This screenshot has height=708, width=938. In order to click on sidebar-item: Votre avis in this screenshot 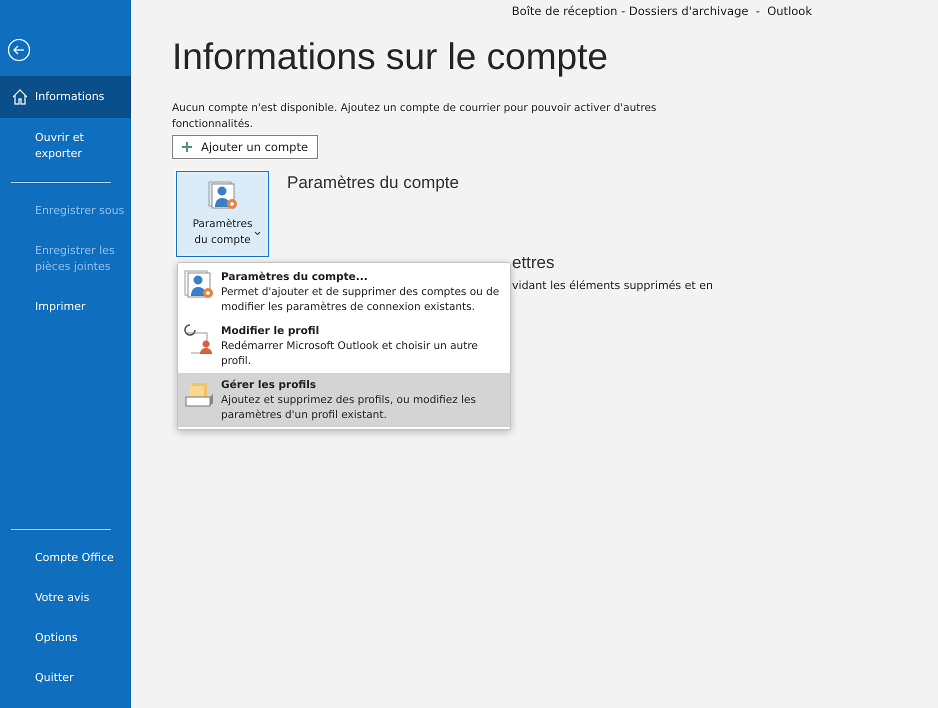, I will do `click(65, 598)`.